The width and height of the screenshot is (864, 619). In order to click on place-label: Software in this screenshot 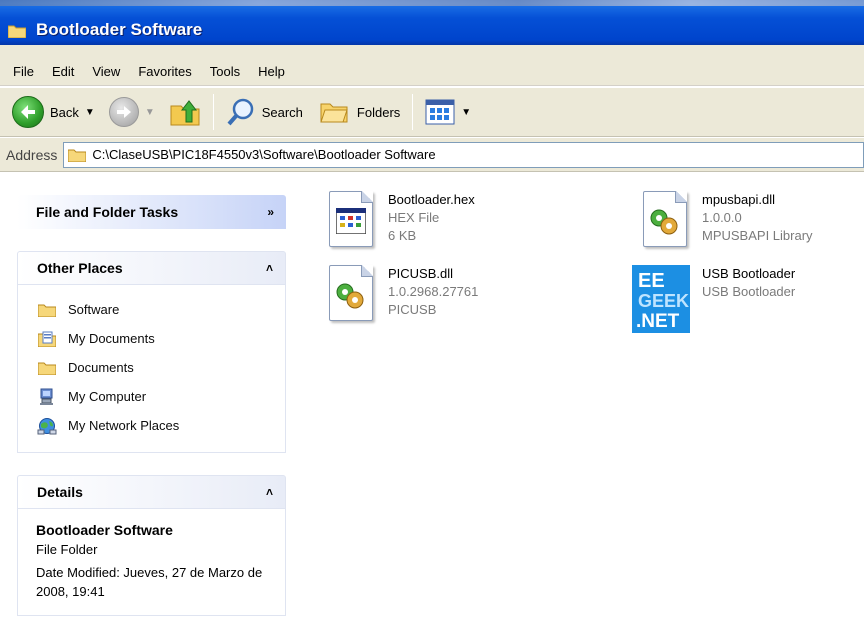, I will do `click(94, 309)`.